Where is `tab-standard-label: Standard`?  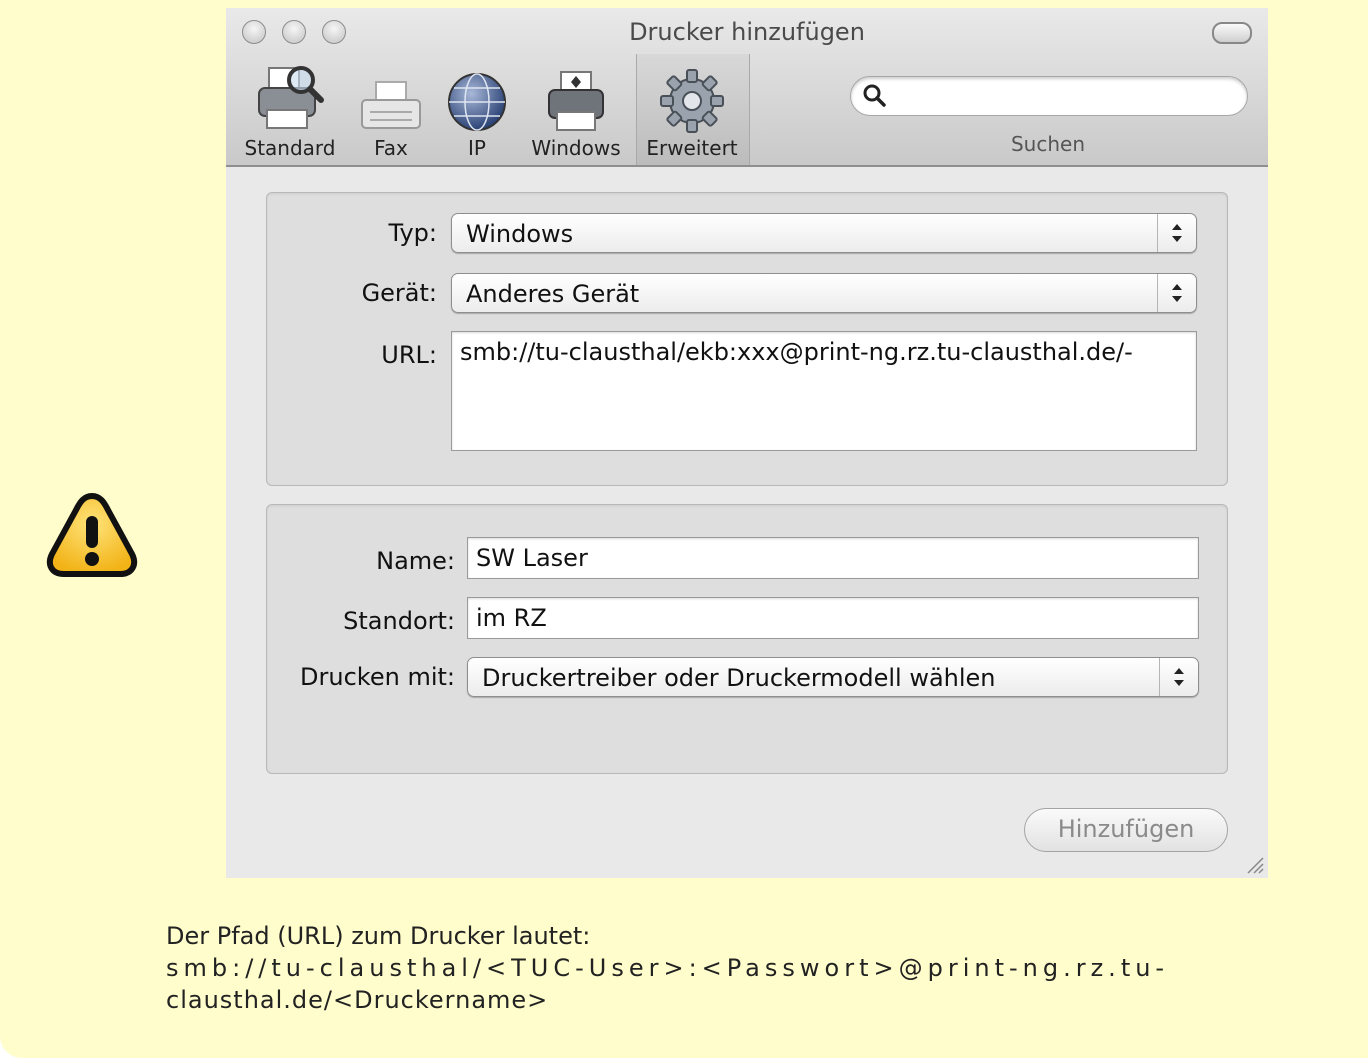
tab-standard-label: Standard is located at coordinates (290, 148).